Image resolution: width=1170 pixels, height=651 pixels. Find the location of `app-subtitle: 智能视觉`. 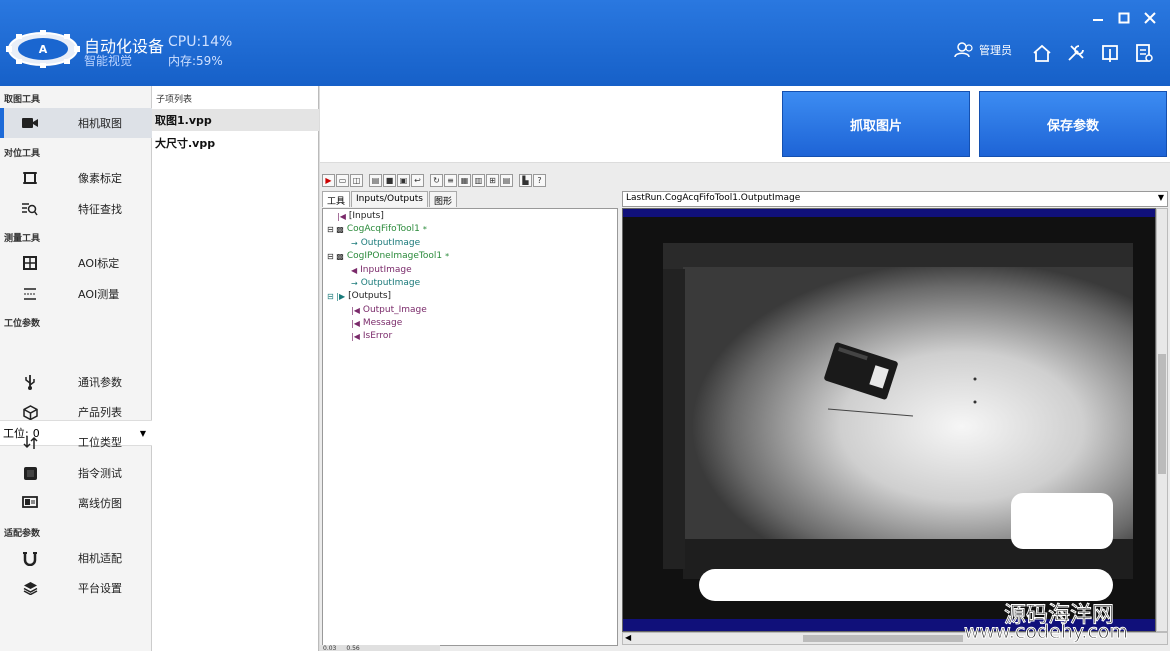

app-subtitle: 智能视觉 is located at coordinates (108, 61).